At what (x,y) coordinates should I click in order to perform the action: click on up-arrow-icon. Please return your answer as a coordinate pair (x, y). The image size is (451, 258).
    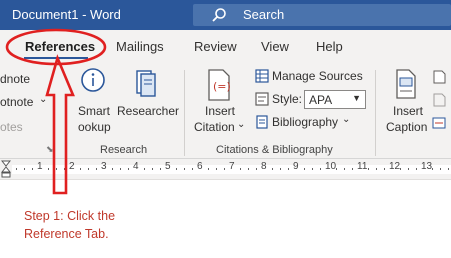
    Looking at the image, I should click on (60, 124).